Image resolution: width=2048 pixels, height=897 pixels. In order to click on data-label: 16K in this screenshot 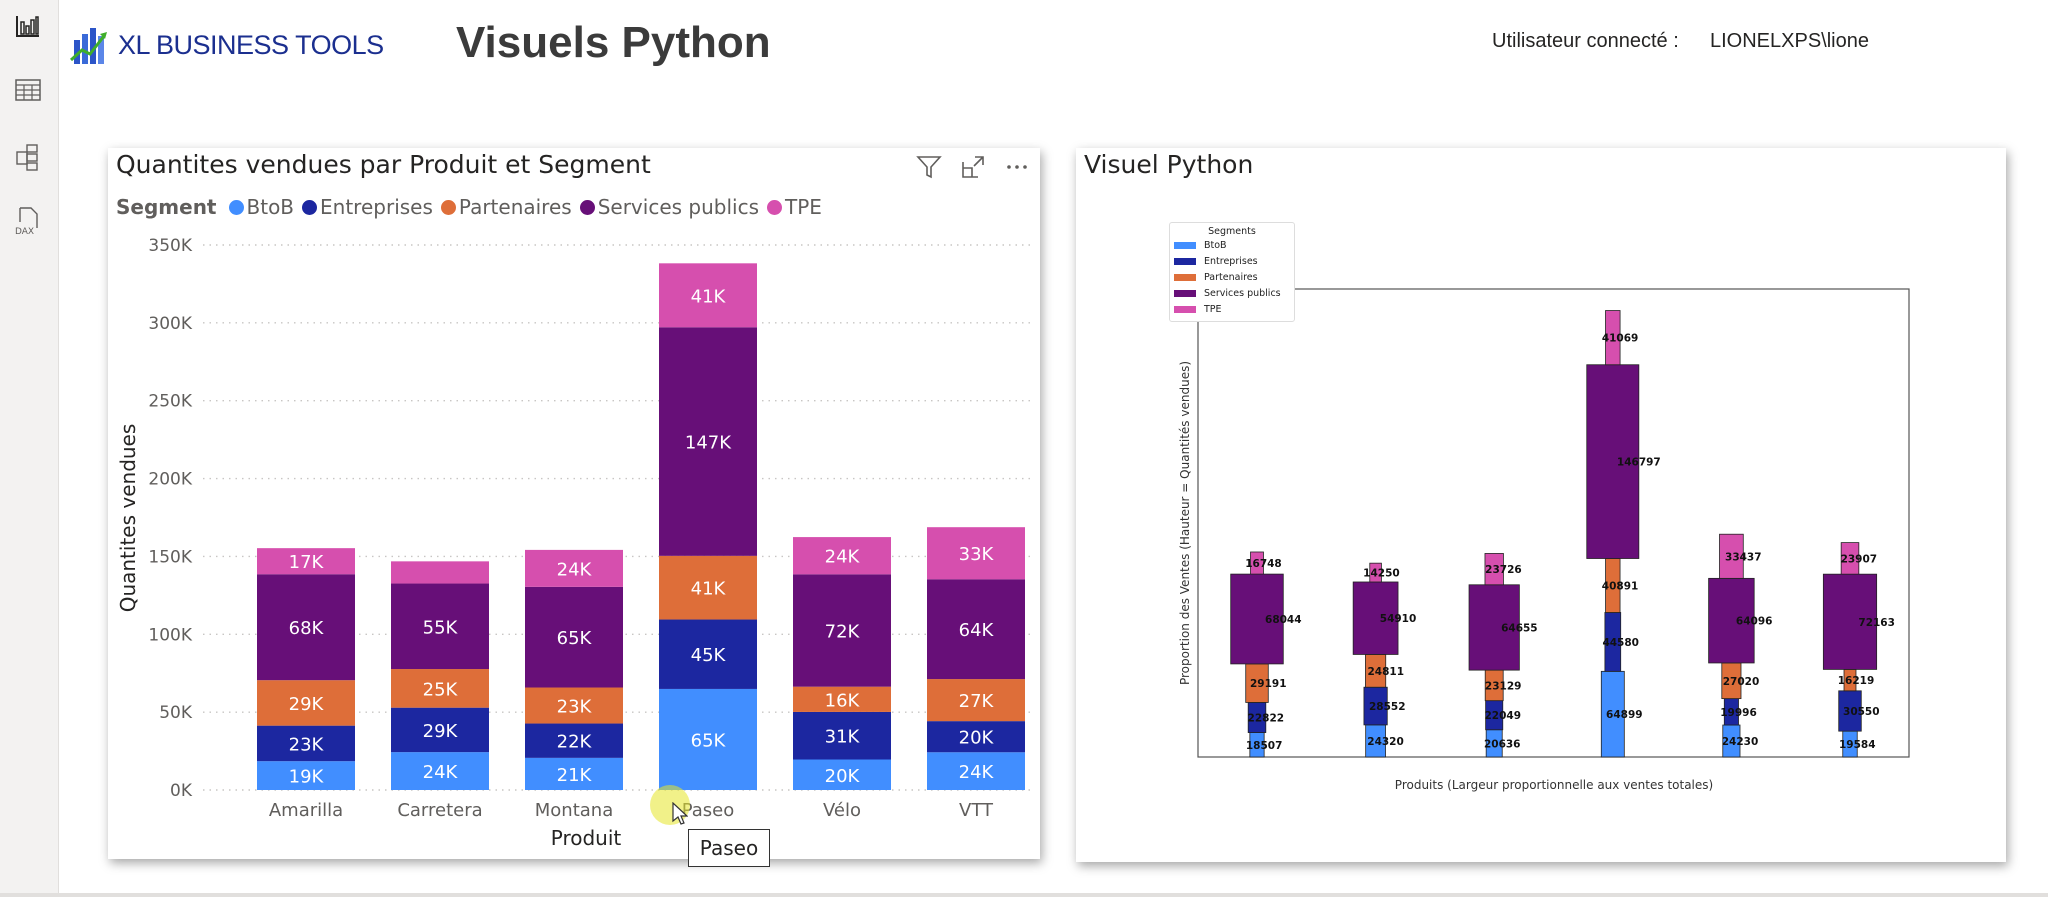, I will do `click(843, 700)`.